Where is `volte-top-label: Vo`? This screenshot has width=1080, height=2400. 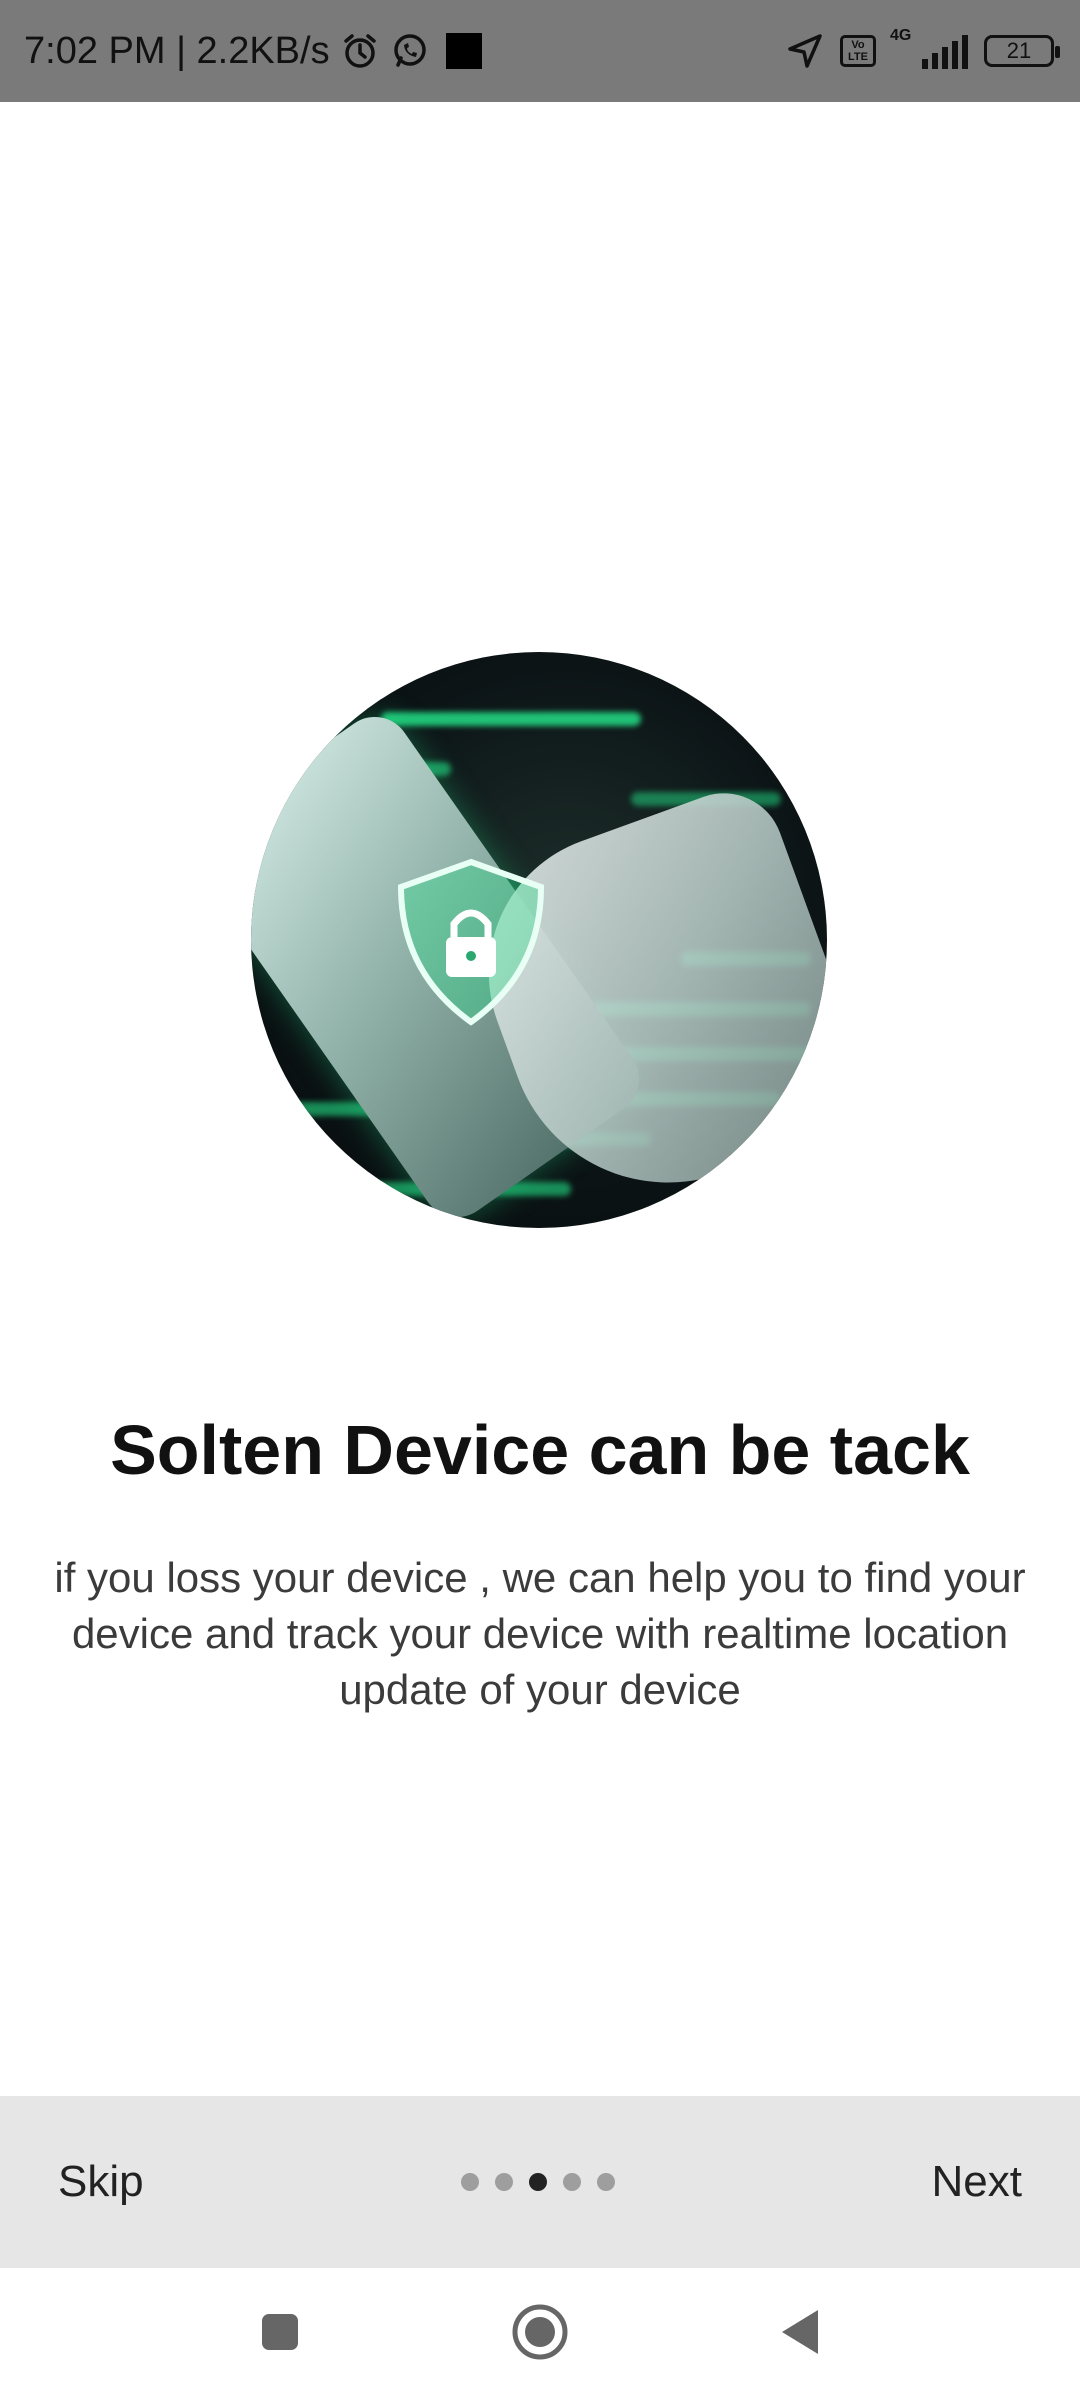 volte-top-label: Vo is located at coordinates (858, 45).